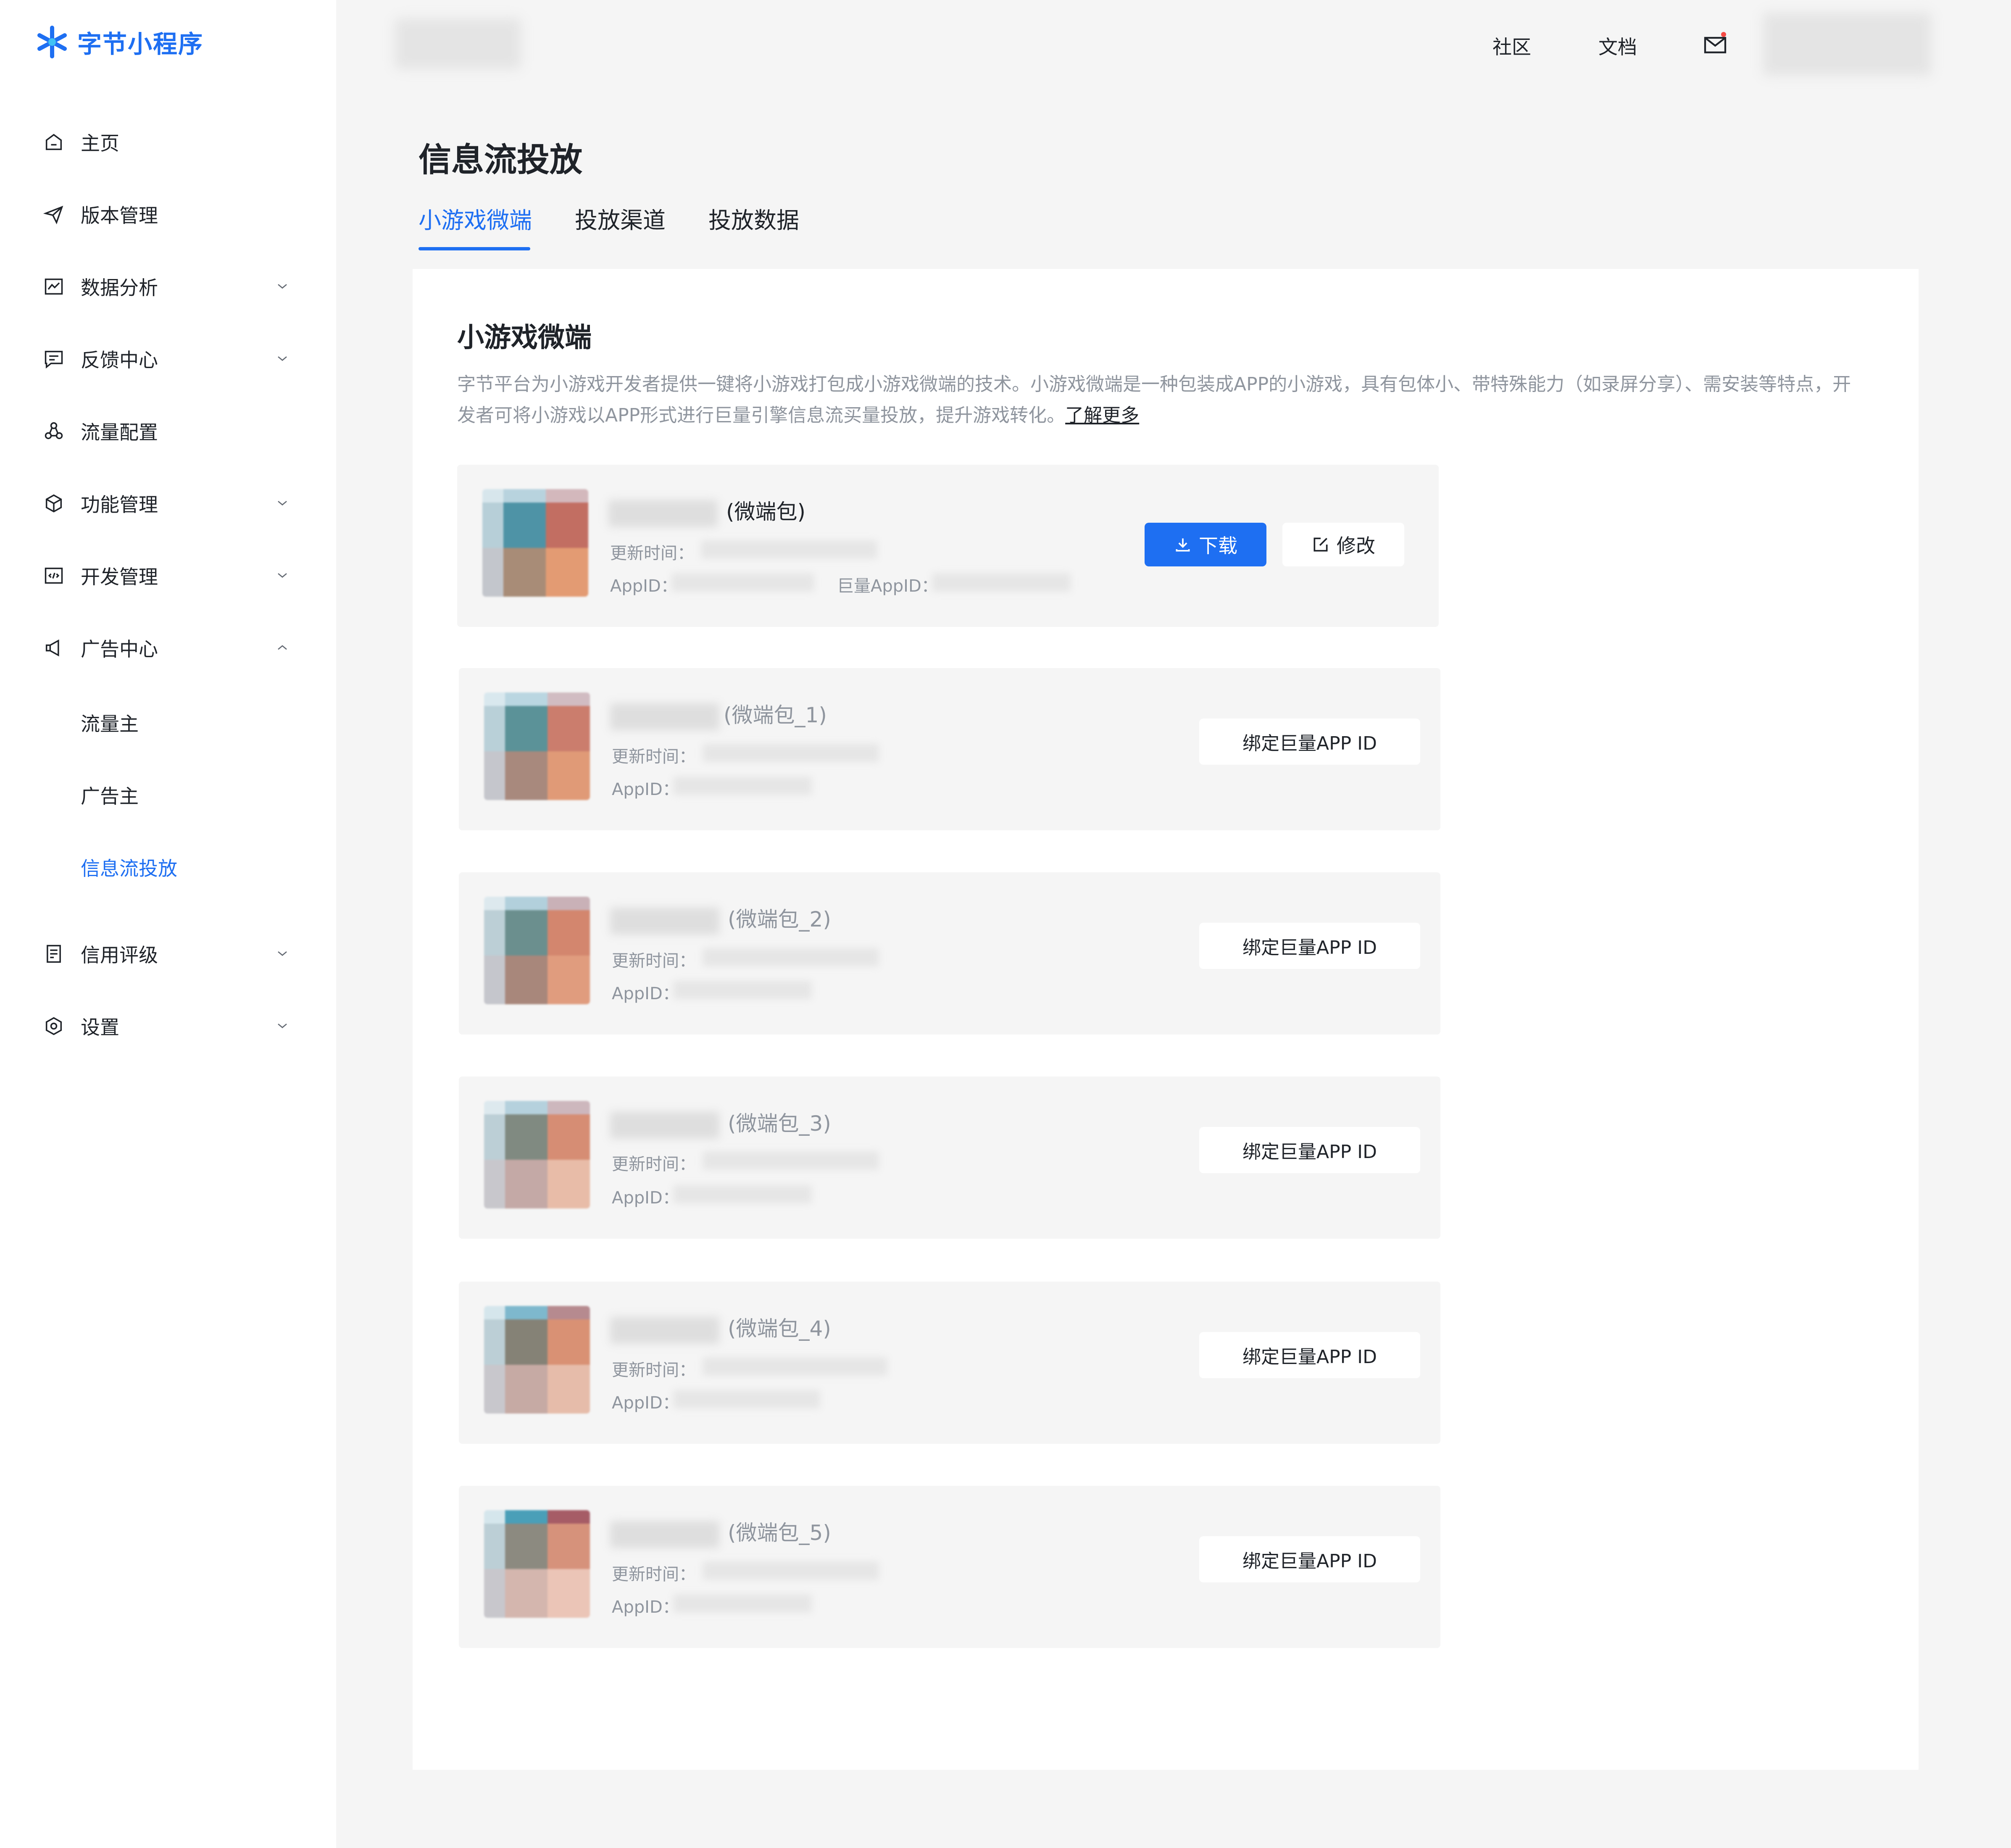 This screenshot has height=1848, width=2011. What do you see at coordinates (54, 286) in the screenshot?
I see `chart-icon` at bounding box center [54, 286].